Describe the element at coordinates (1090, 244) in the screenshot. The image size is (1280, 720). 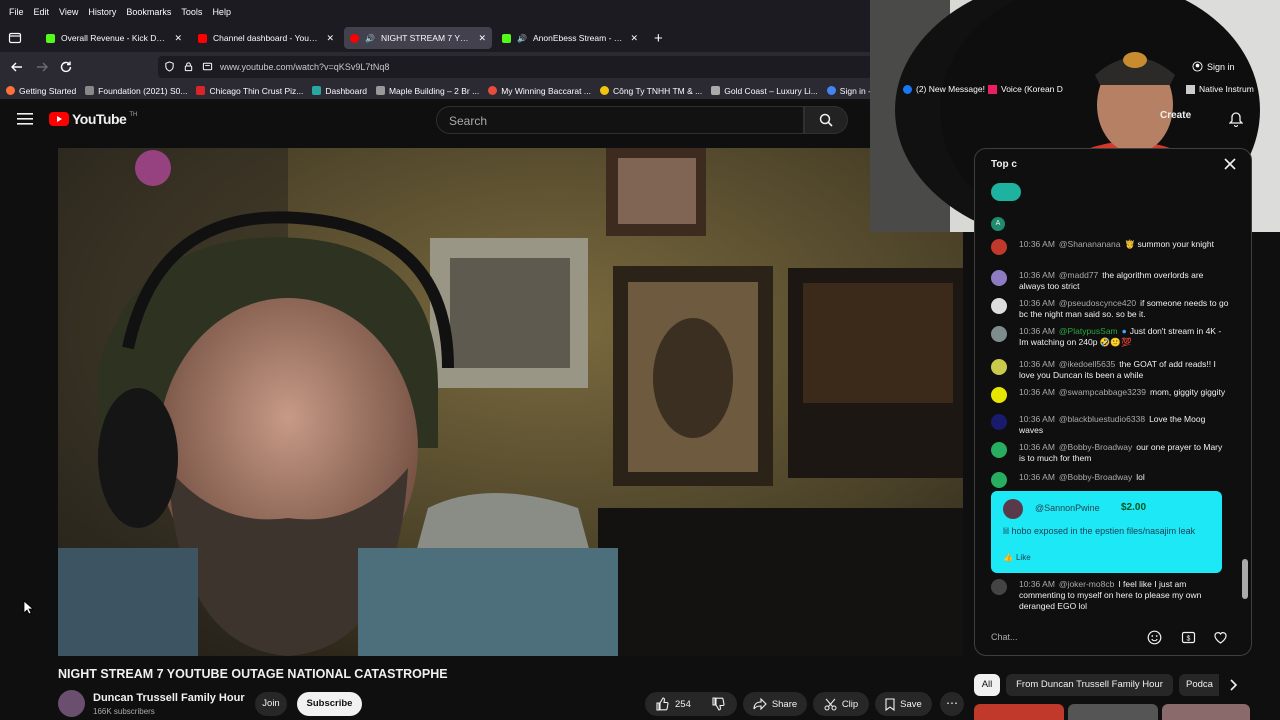
I see `message-author: @Shanananana` at that location.